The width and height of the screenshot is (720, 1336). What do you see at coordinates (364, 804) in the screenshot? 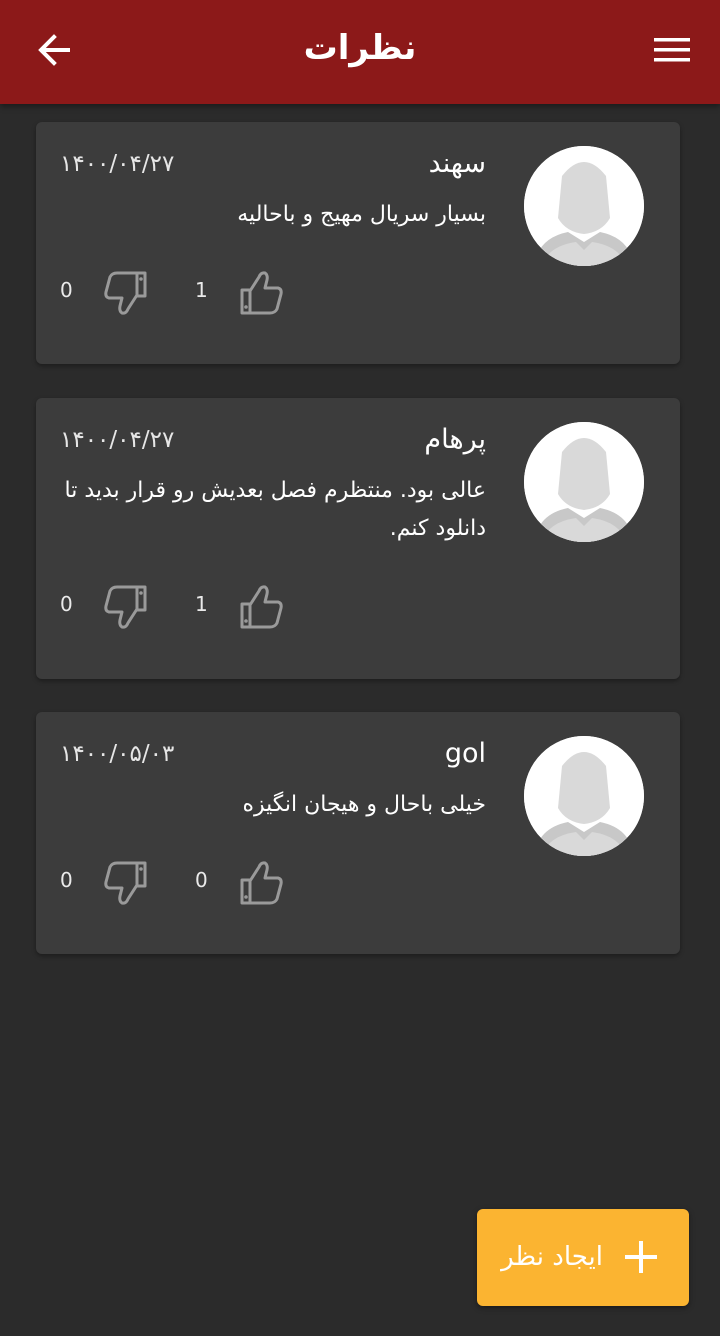
I see `comment-text: خیلی باحال و هیجان انگیزه` at bounding box center [364, 804].